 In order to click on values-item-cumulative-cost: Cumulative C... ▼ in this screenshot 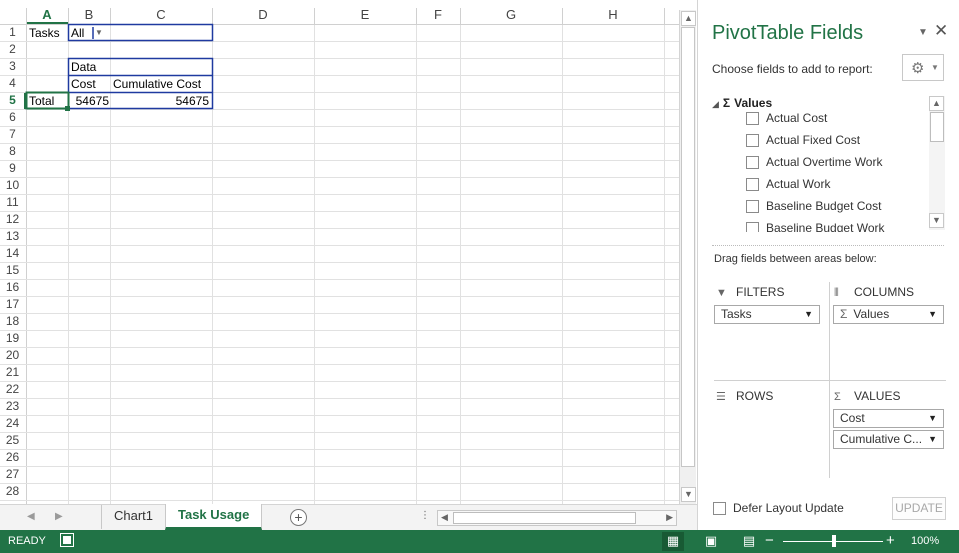, I will do `click(888, 439)`.